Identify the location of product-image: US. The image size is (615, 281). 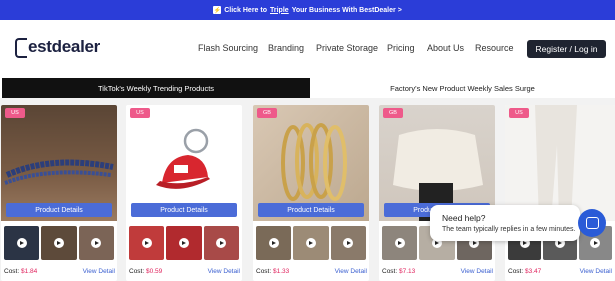
(560, 163).